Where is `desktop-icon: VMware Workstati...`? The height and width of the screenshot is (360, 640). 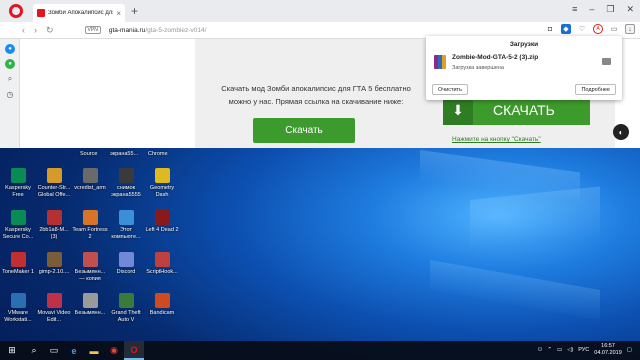
desktop-icon: VMware Workstati... is located at coordinates (18, 308).